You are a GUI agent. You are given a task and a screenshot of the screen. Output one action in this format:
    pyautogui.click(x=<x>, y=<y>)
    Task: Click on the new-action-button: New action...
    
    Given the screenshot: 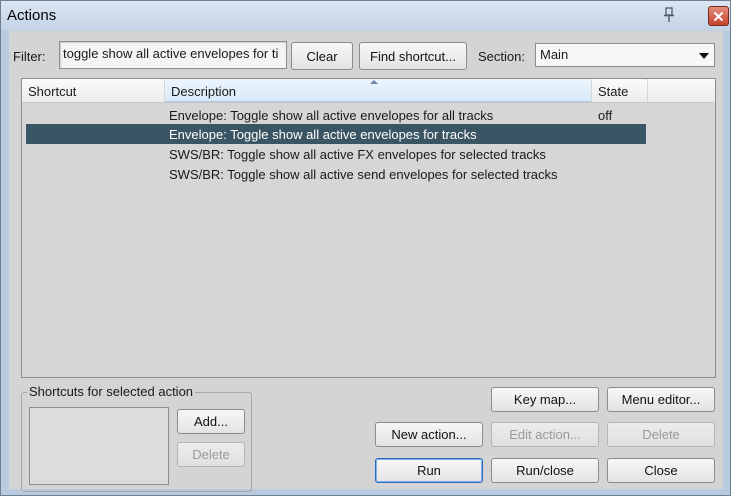 What is the action you would take?
    pyautogui.click(x=429, y=434)
    